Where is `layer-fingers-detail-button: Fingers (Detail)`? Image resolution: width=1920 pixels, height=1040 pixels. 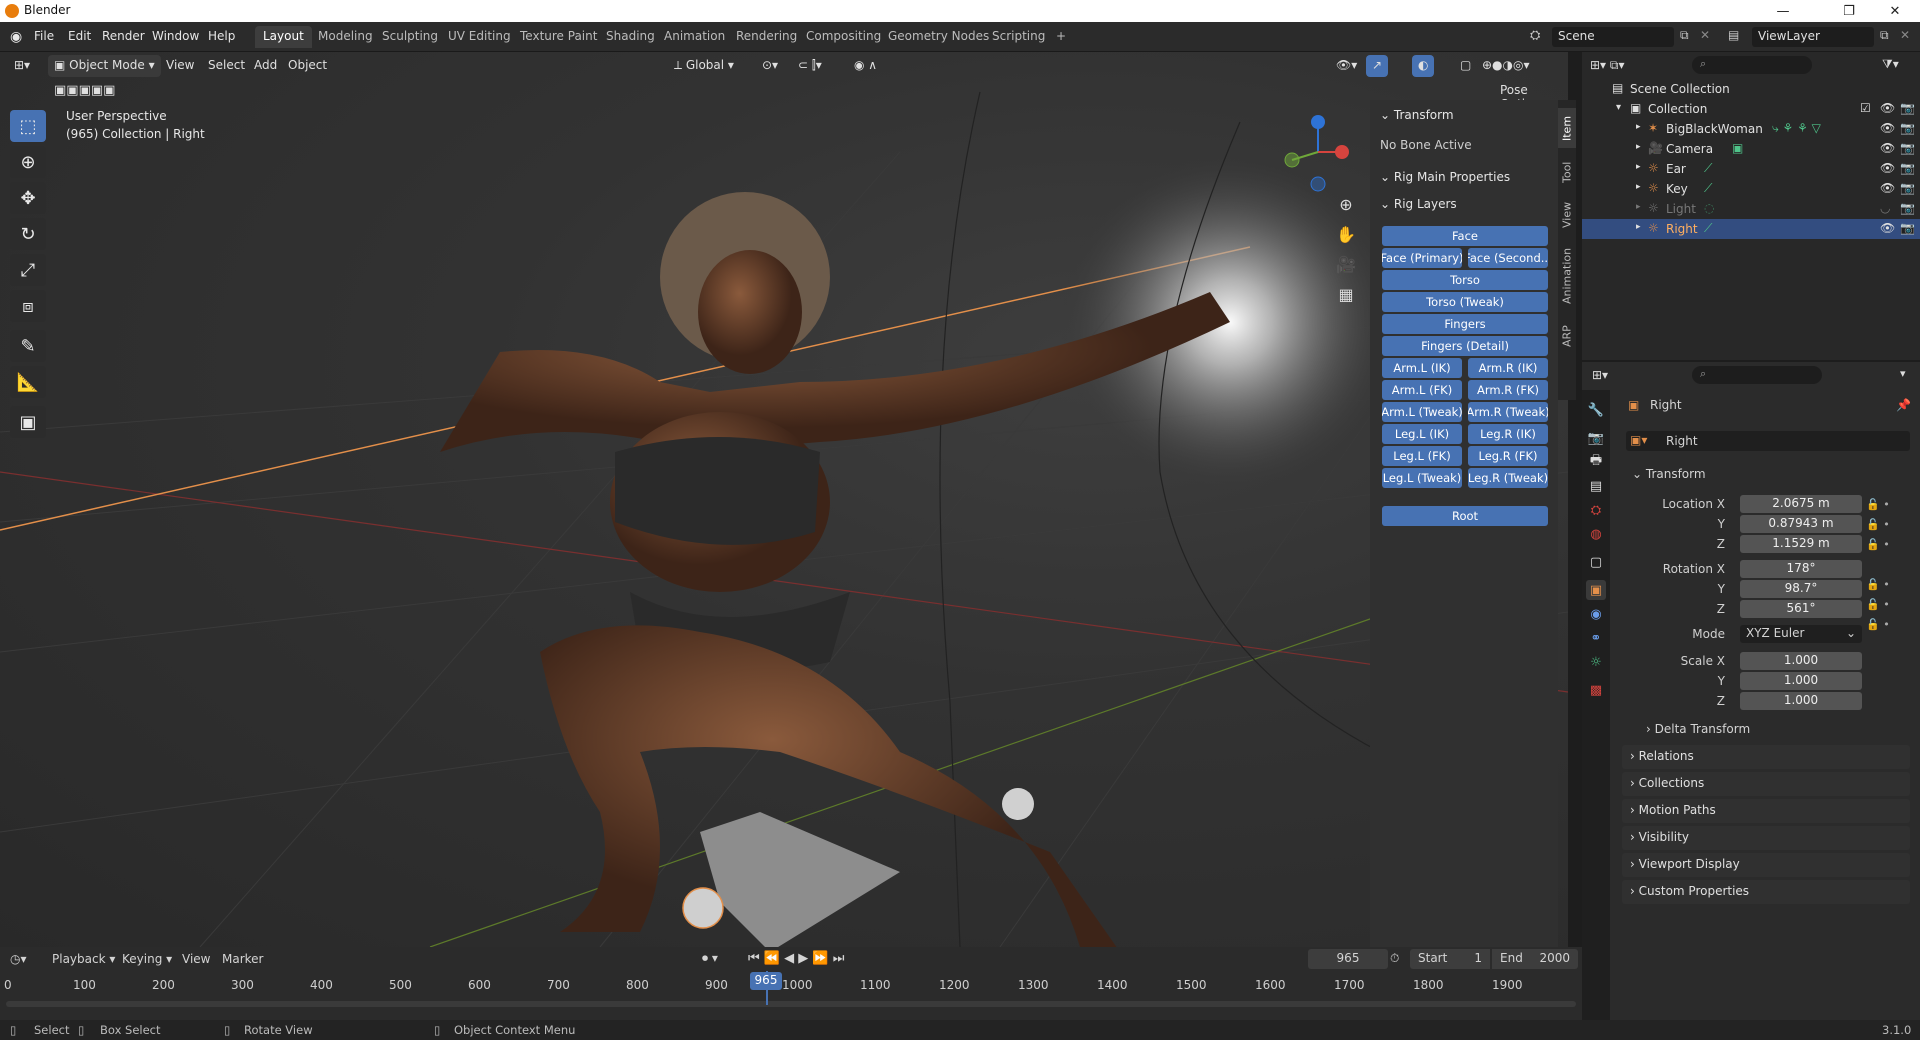
layer-fingers-detail-button: Fingers (Detail) is located at coordinates (1465, 346).